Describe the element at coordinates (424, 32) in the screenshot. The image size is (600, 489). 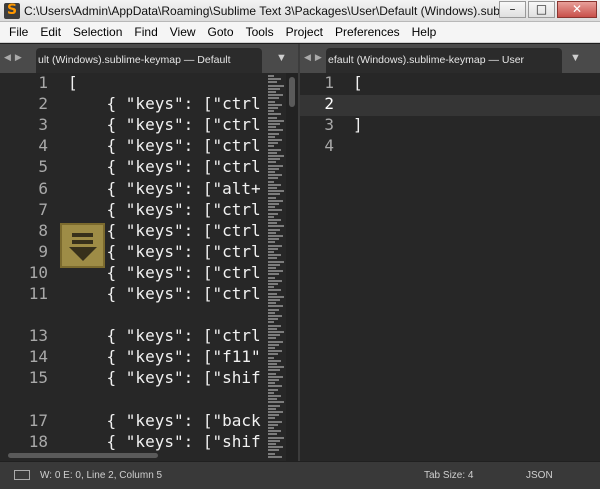
I see `menu-help: Help` at that location.